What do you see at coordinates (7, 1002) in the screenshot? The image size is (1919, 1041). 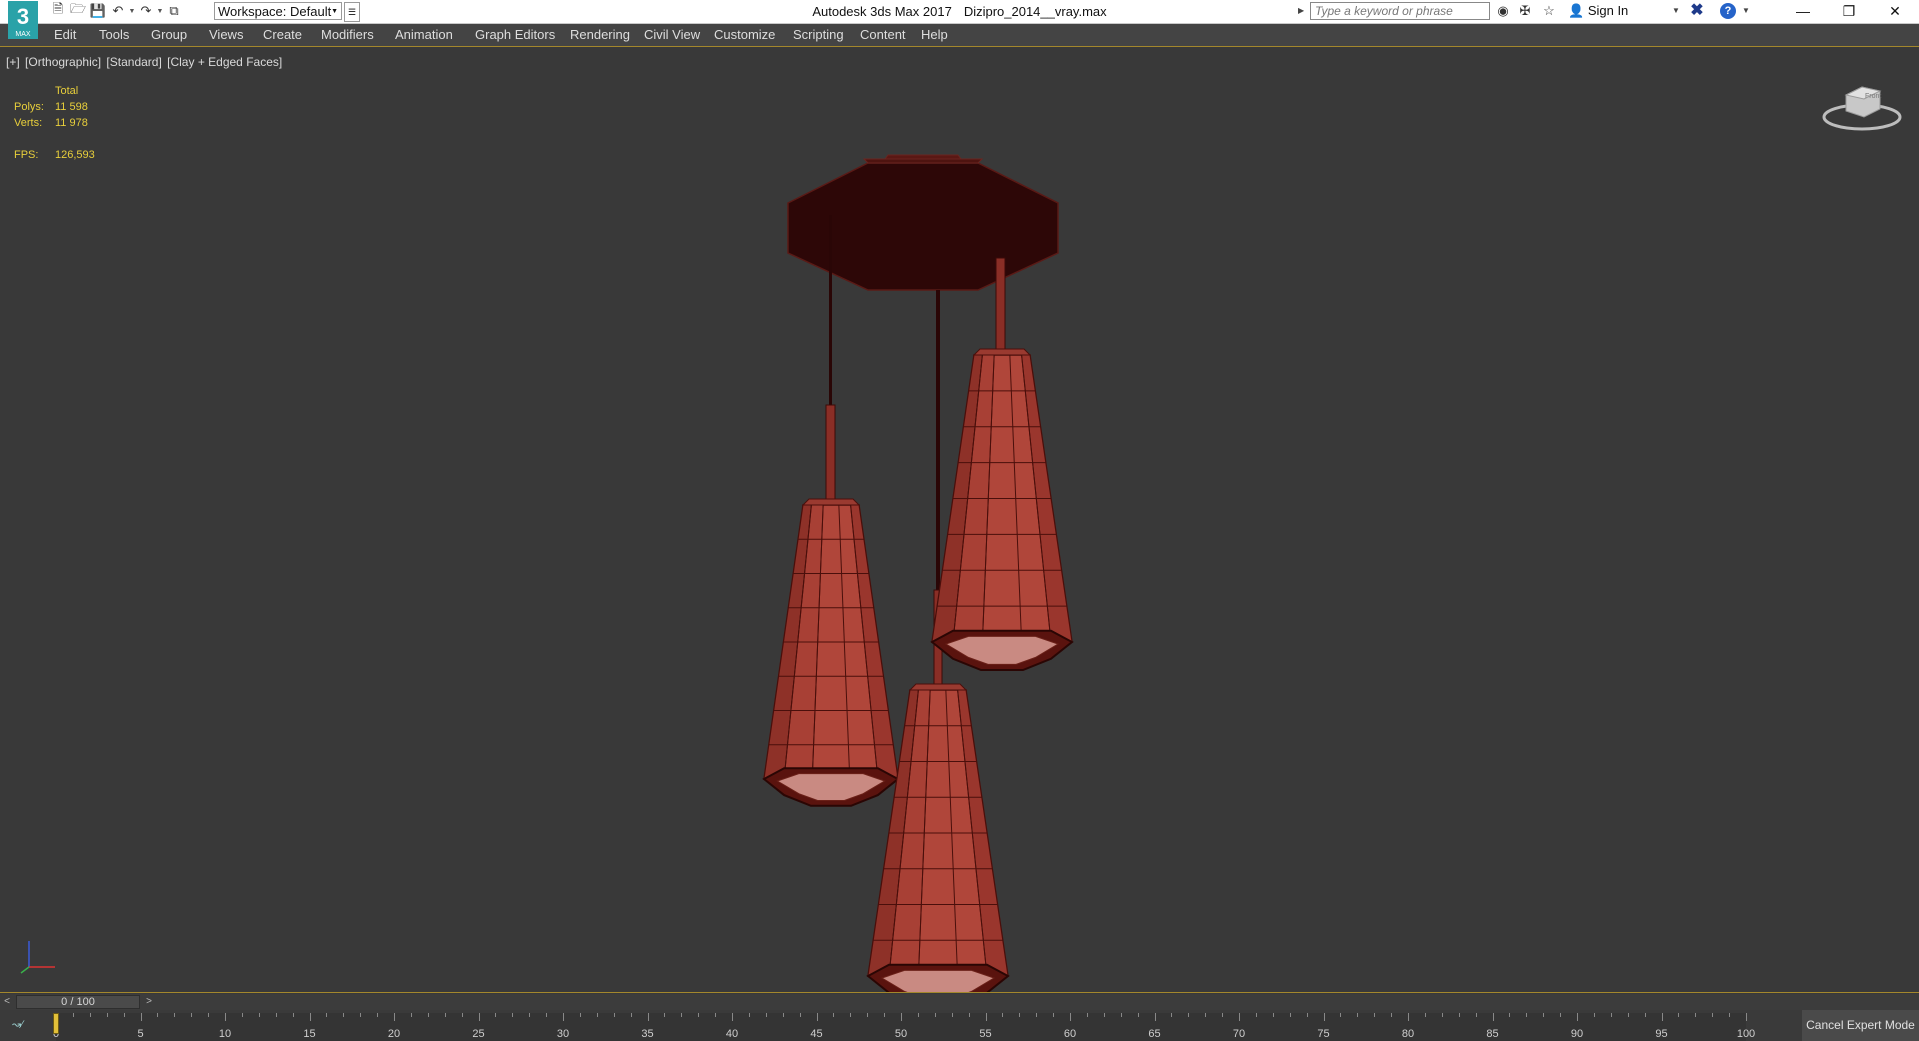 I see `previous-frame-icon: <` at bounding box center [7, 1002].